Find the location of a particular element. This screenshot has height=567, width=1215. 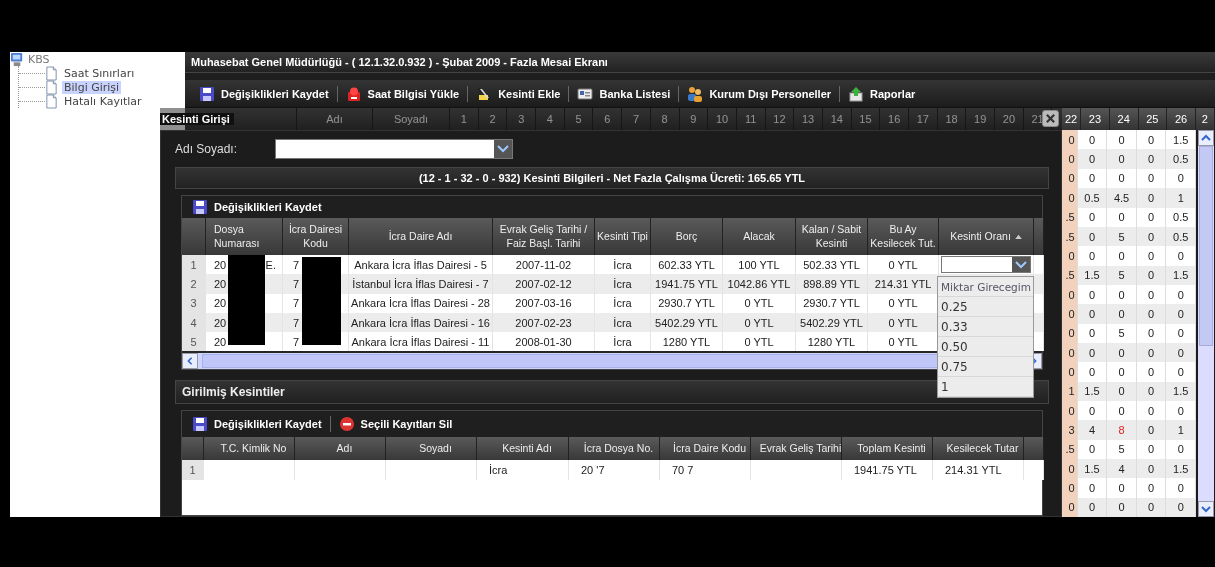

dropdown-option: 1 is located at coordinates (985, 387).